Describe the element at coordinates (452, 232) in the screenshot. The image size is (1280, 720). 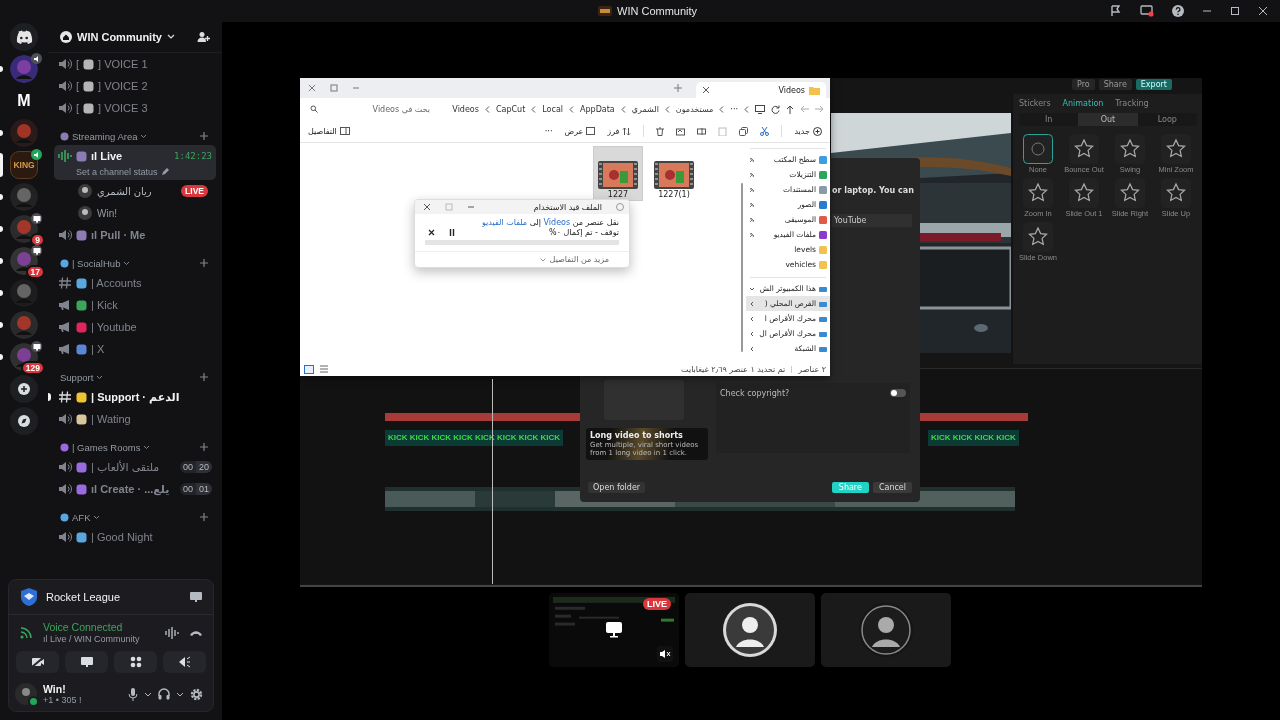
I see `pause-icon` at that location.